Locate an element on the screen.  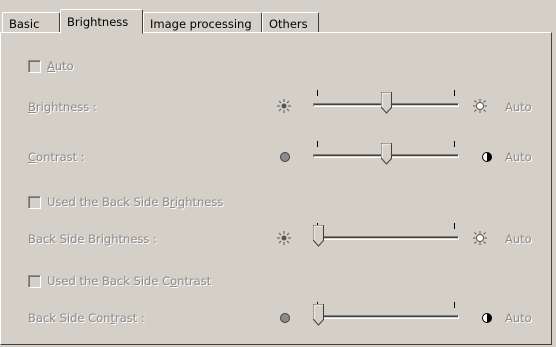
back-contrast-slider is located at coordinates (386, 317).